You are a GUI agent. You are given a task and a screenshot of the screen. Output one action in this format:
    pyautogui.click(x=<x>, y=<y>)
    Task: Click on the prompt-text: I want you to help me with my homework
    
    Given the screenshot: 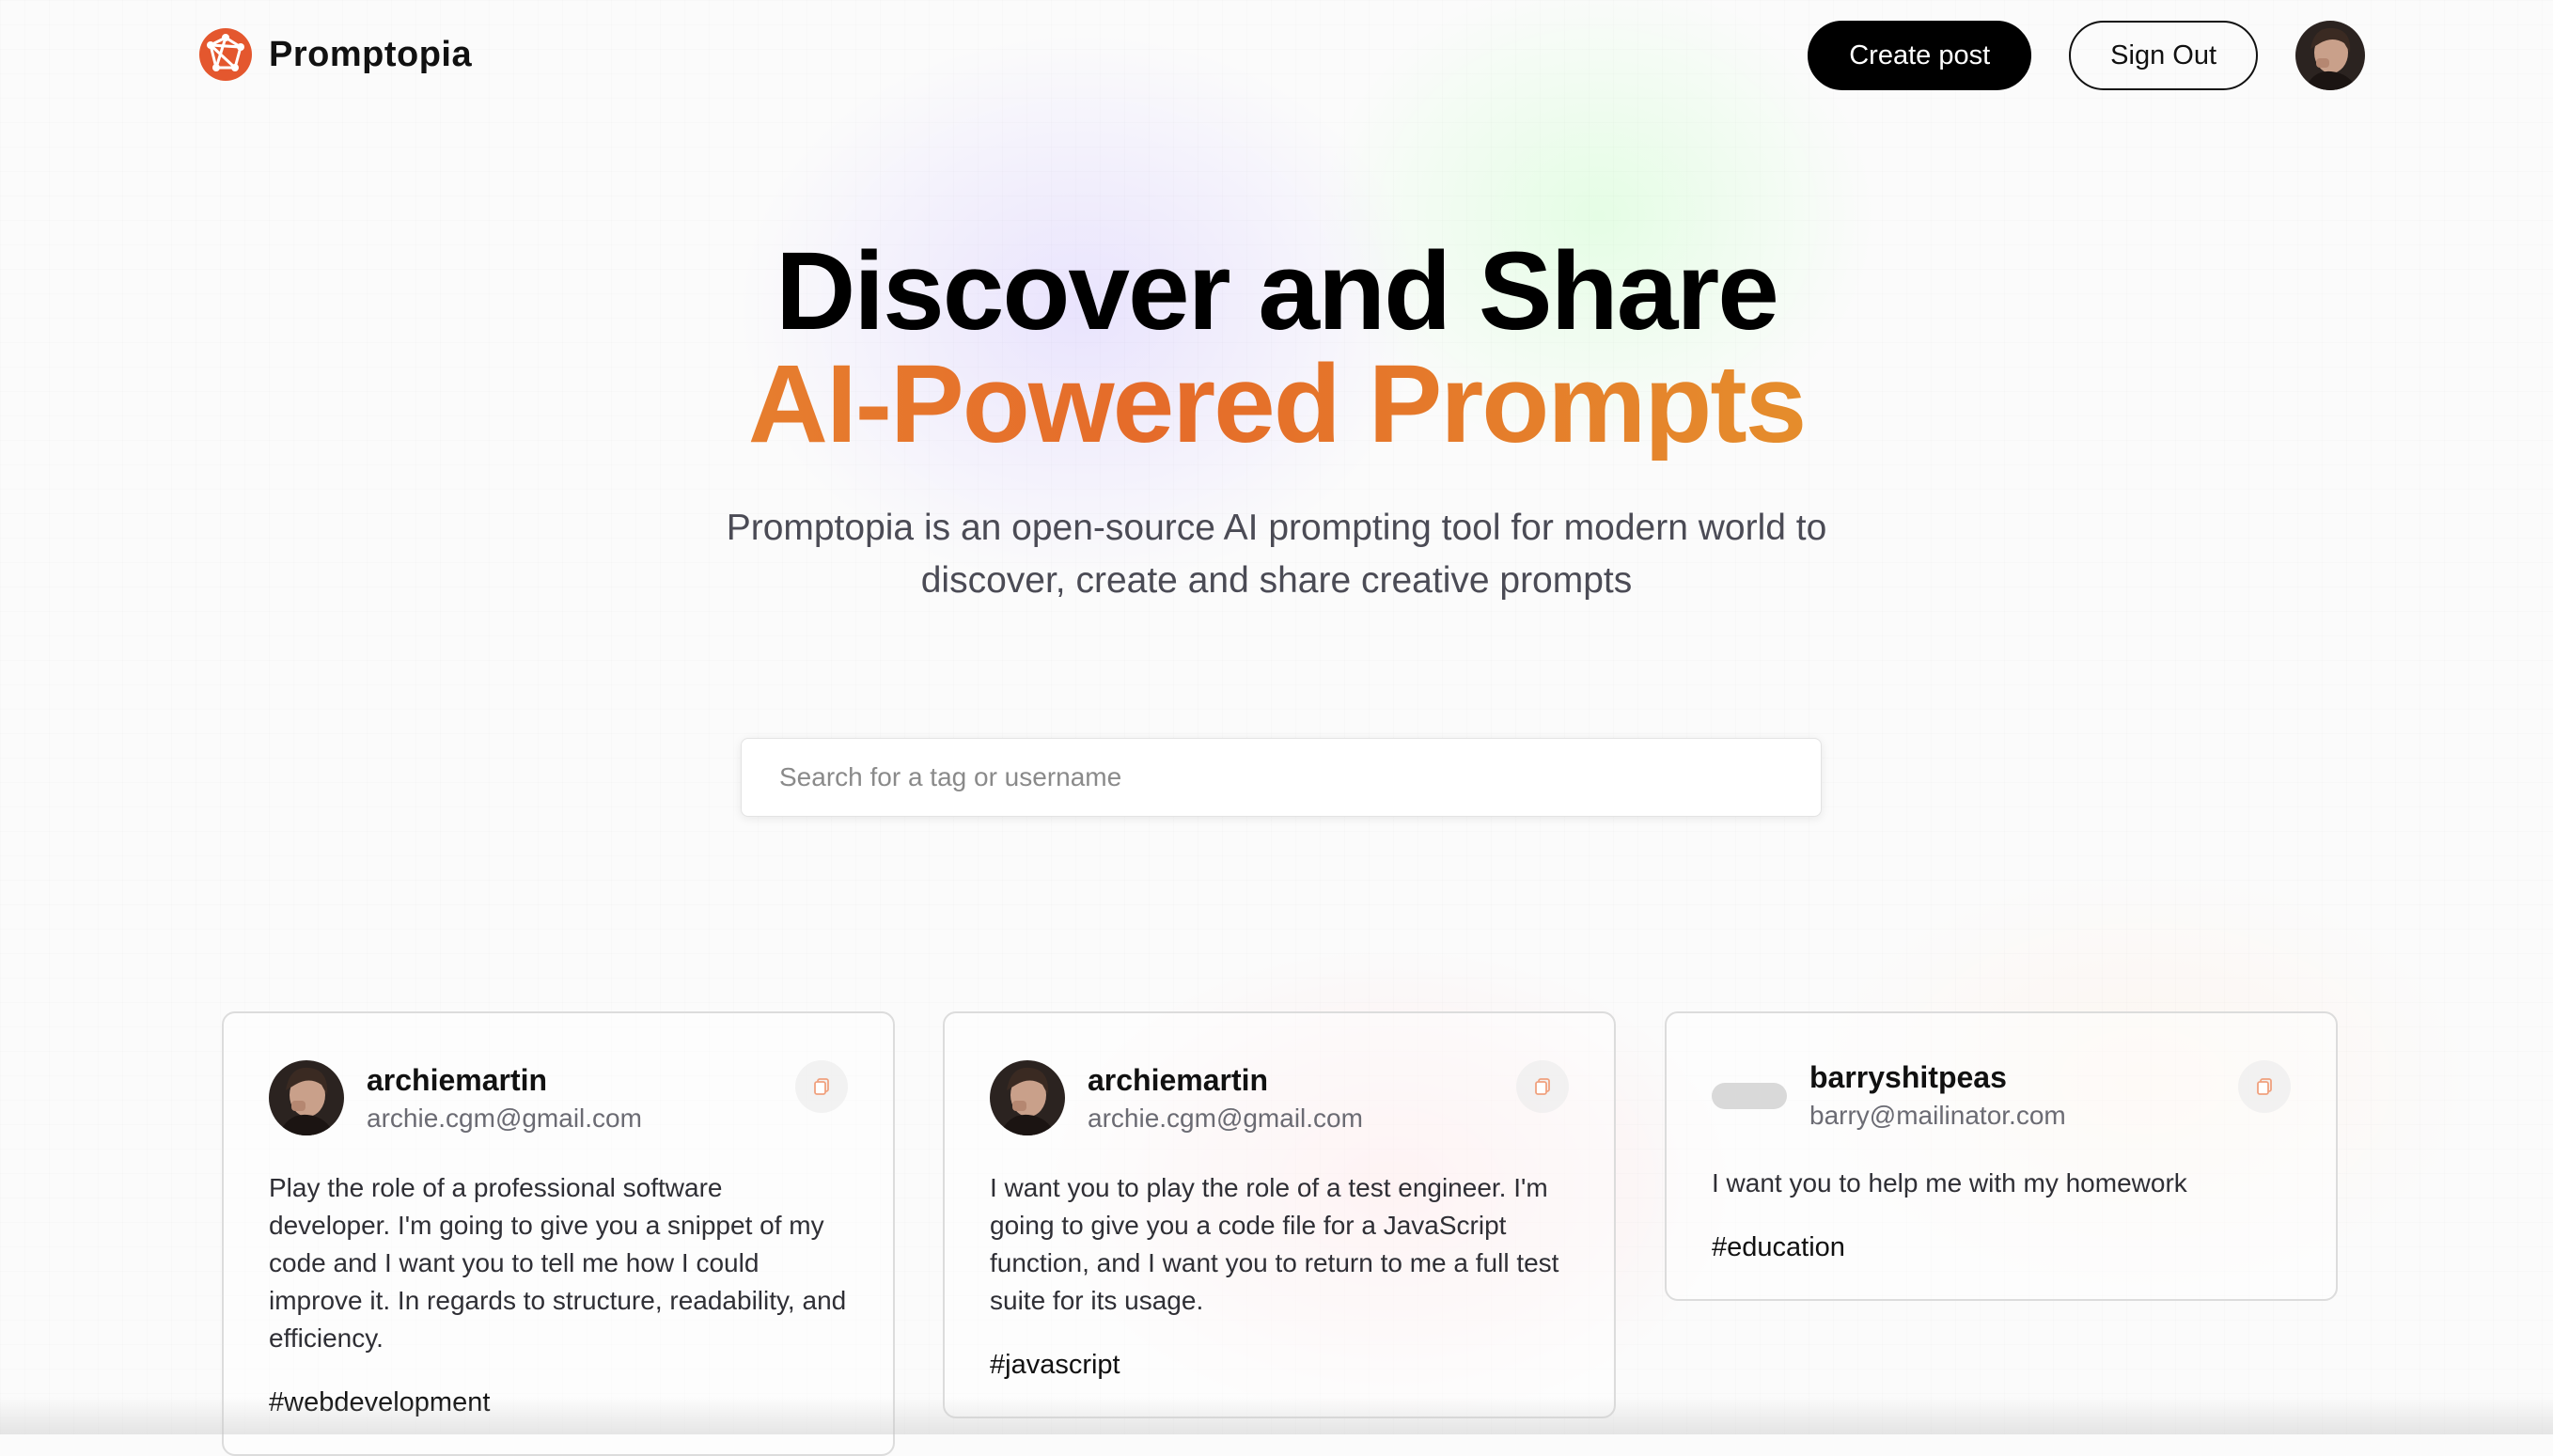 What is the action you would take?
    pyautogui.click(x=1949, y=1183)
    